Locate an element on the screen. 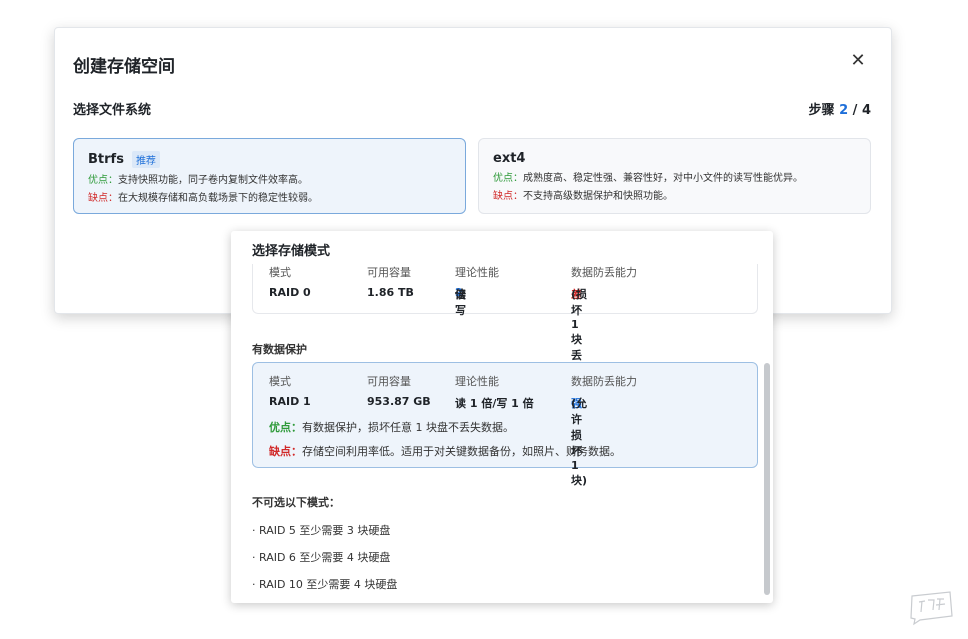  scrollbar is located at coordinates (767, 479).